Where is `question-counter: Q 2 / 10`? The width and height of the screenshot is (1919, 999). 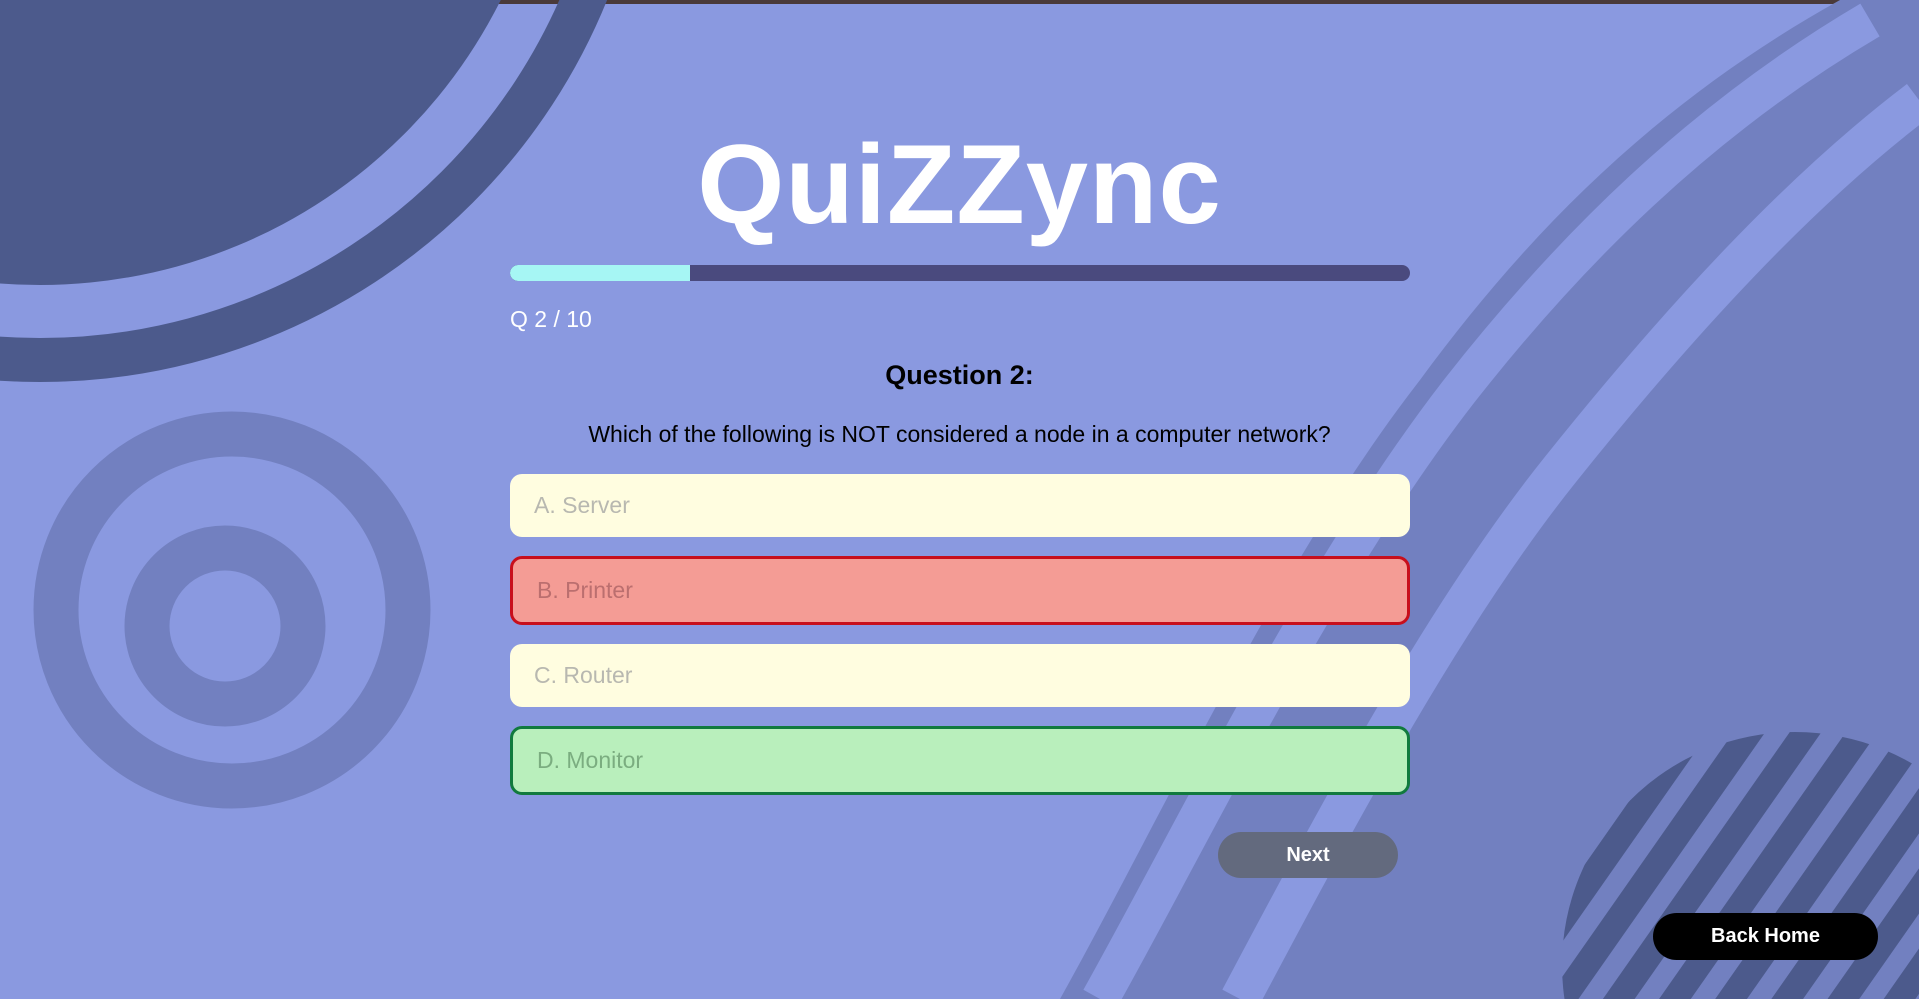 question-counter: Q 2 / 10 is located at coordinates (551, 319).